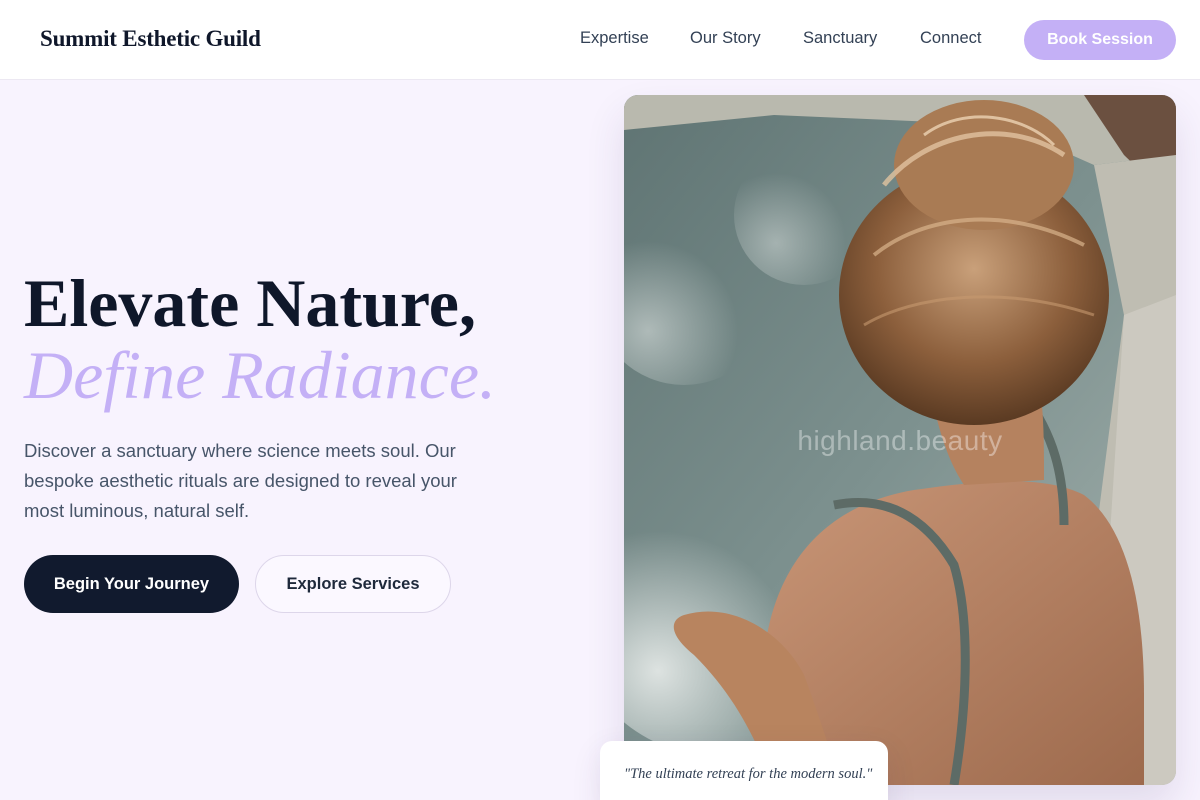 Image resolution: width=1200 pixels, height=800 pixels. Describe the element at coordinates (725, 38) in the screenshot. I see `nav-link-our-story: Our Story` at that location.